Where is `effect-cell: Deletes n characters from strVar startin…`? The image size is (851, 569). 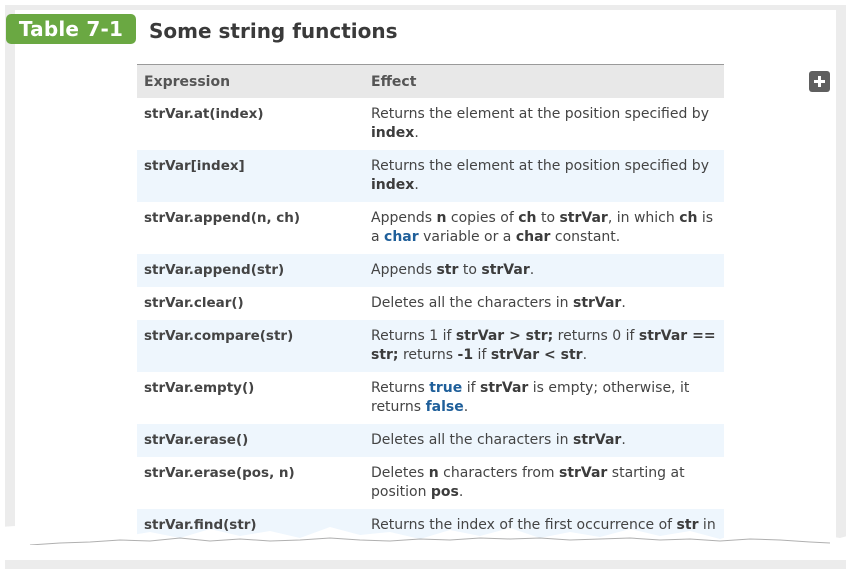
effect-cell: Deletes n characters from strVar startin… is located at coordinates (528, 482).